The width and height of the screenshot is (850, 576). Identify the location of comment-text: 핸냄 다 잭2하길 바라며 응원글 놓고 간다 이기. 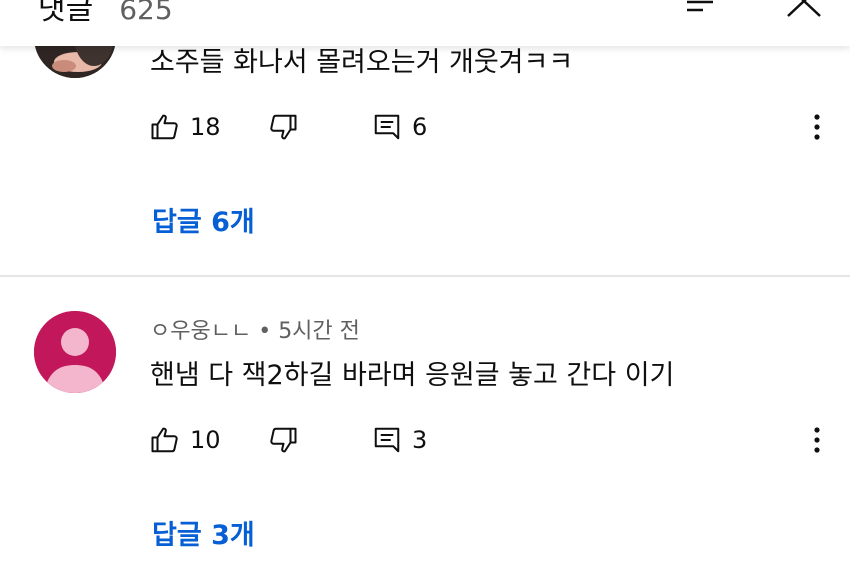
(412, 375).